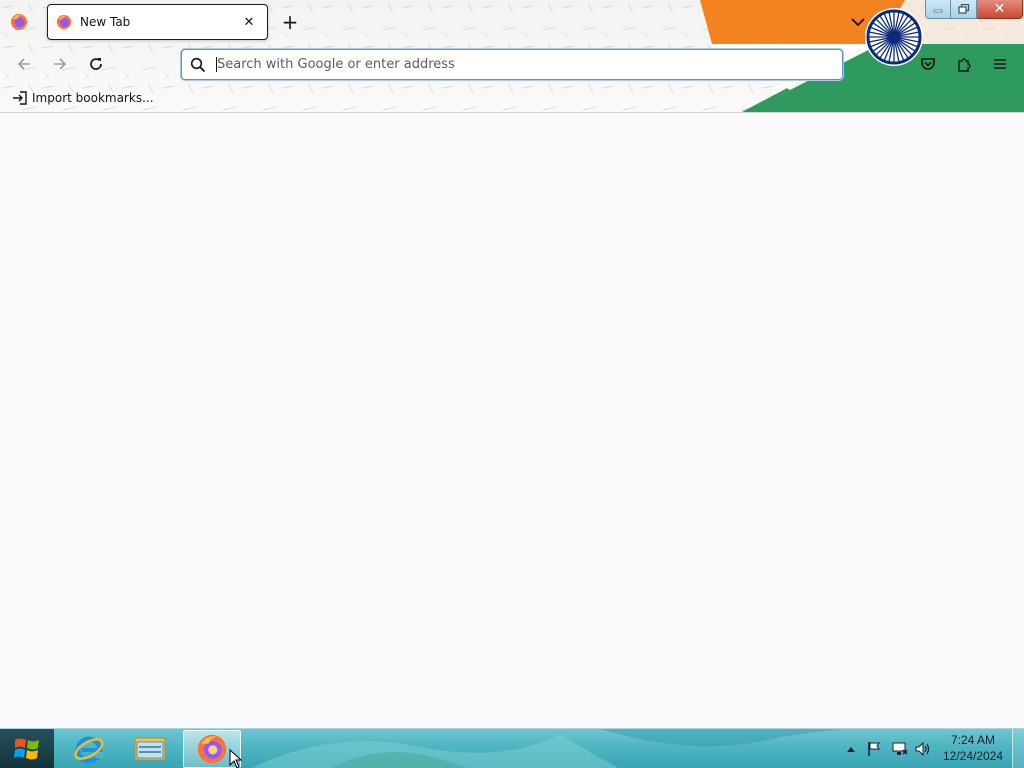 The width and height of the screenshot is (1024, 768). I want to click on back-arrow-icon, so click(23, 64).